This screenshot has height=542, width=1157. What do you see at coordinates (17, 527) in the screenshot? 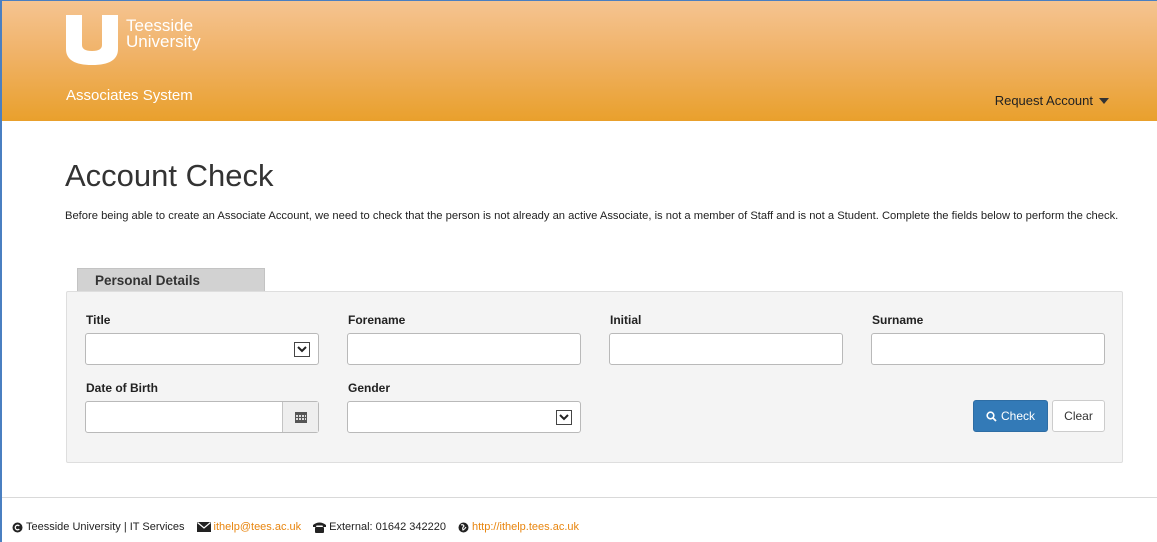
I see `copyright-icon` at bounding box center [17, 527].